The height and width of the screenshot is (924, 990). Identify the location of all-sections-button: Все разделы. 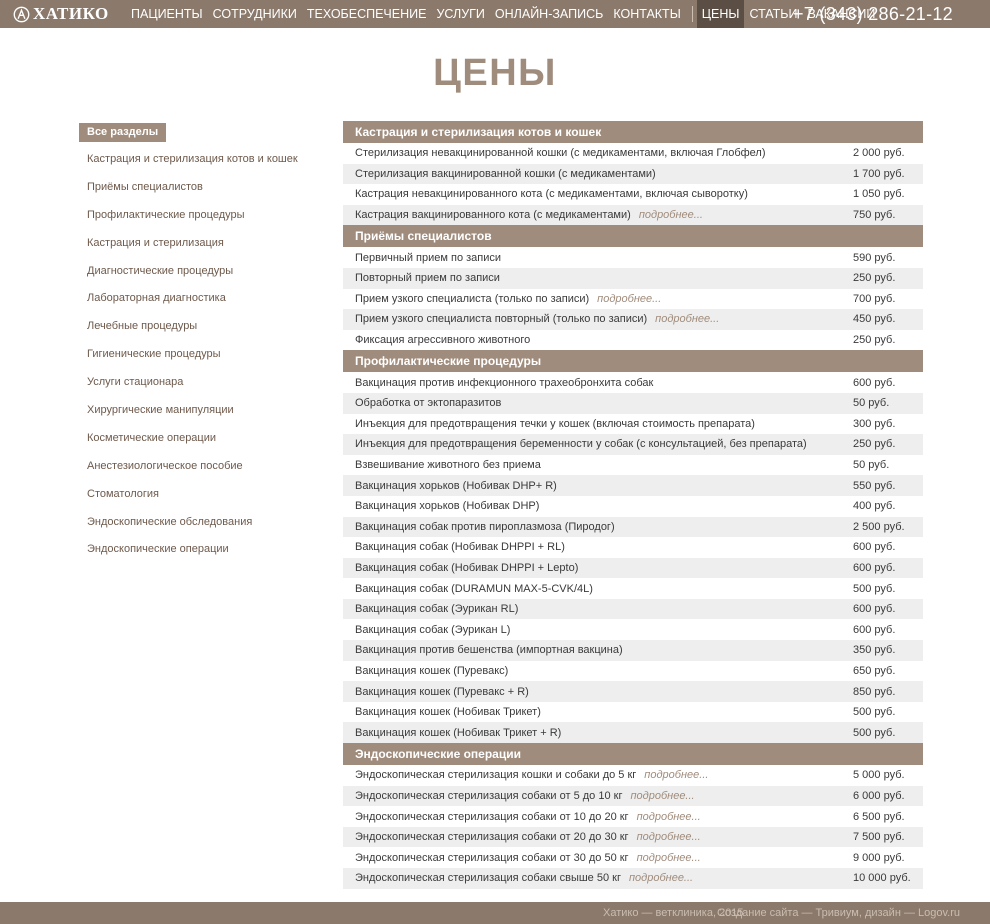
(123, 132).